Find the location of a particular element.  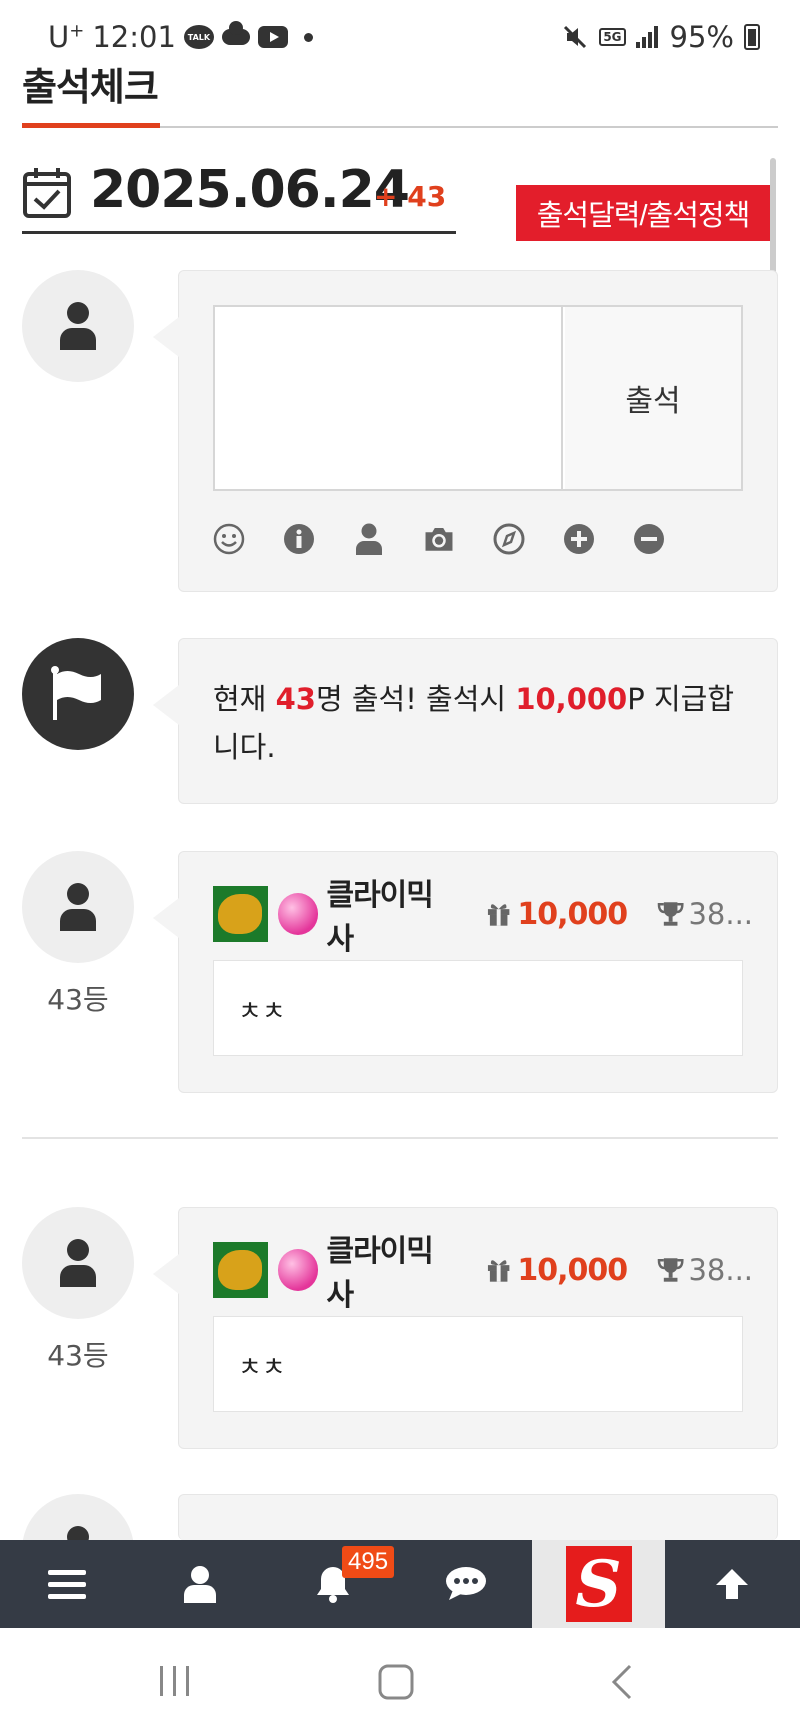

site-logo-button: S is located at coordinates (598, 1584).